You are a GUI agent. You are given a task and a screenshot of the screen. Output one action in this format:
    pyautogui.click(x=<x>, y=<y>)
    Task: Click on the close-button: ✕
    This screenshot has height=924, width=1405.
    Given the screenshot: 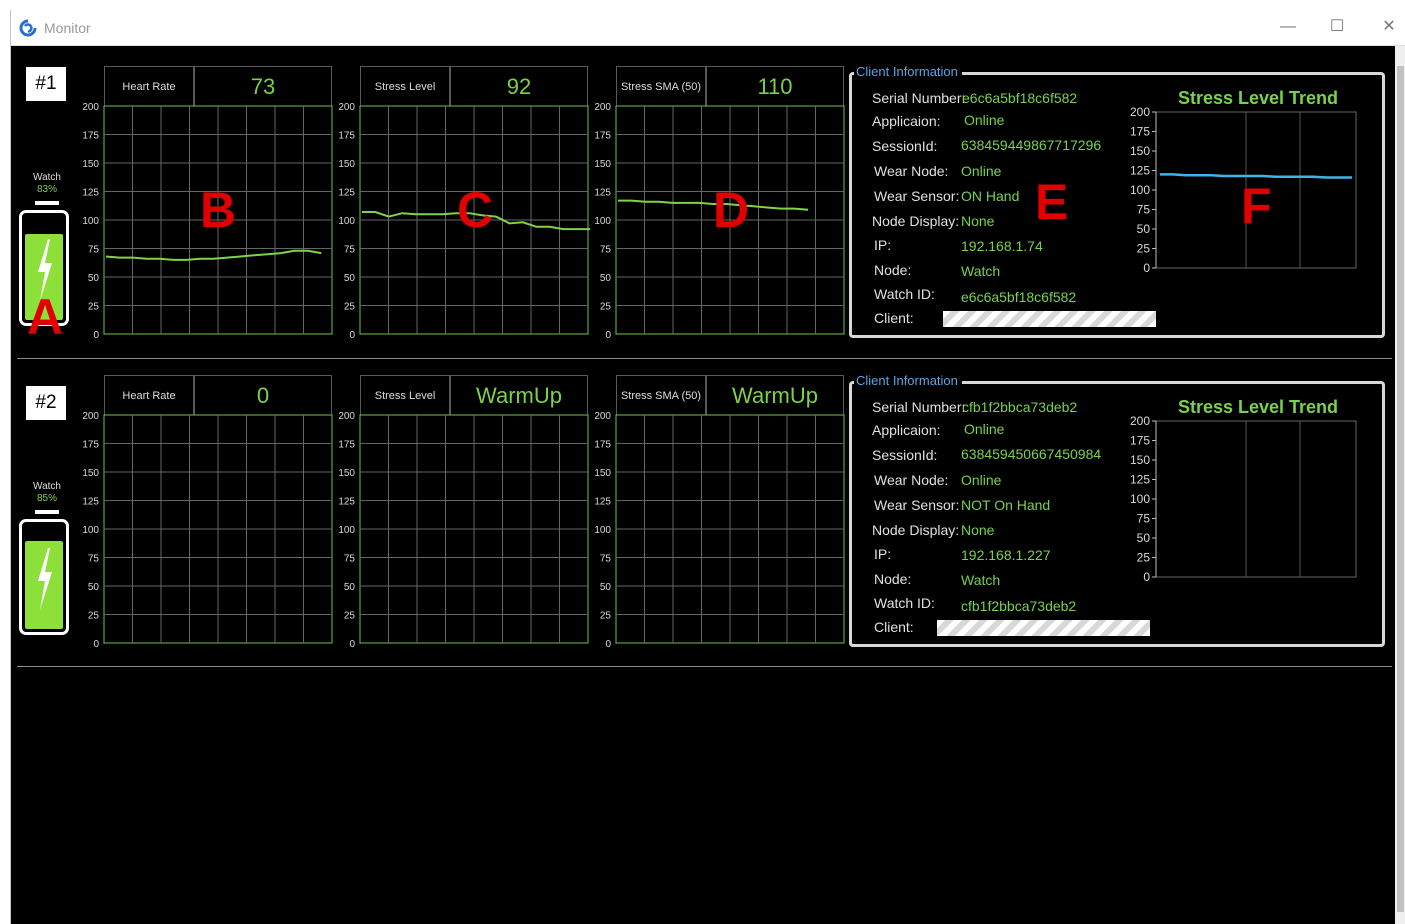 What is the action you would take?
    pyautogui.click(x=1389, y=27)
    